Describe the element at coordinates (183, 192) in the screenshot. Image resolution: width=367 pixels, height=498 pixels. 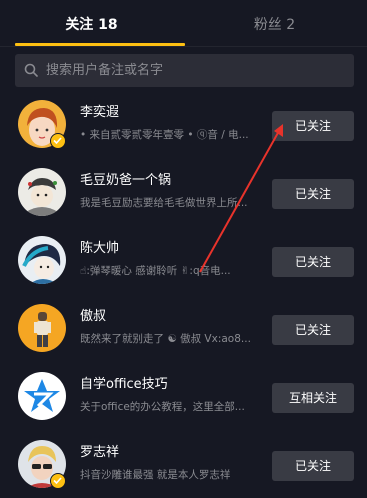
I see `list-item: 毛豆奶爸一个锅 我是毛豆励志要给毛毛做世界上所... 已关注` at that location.